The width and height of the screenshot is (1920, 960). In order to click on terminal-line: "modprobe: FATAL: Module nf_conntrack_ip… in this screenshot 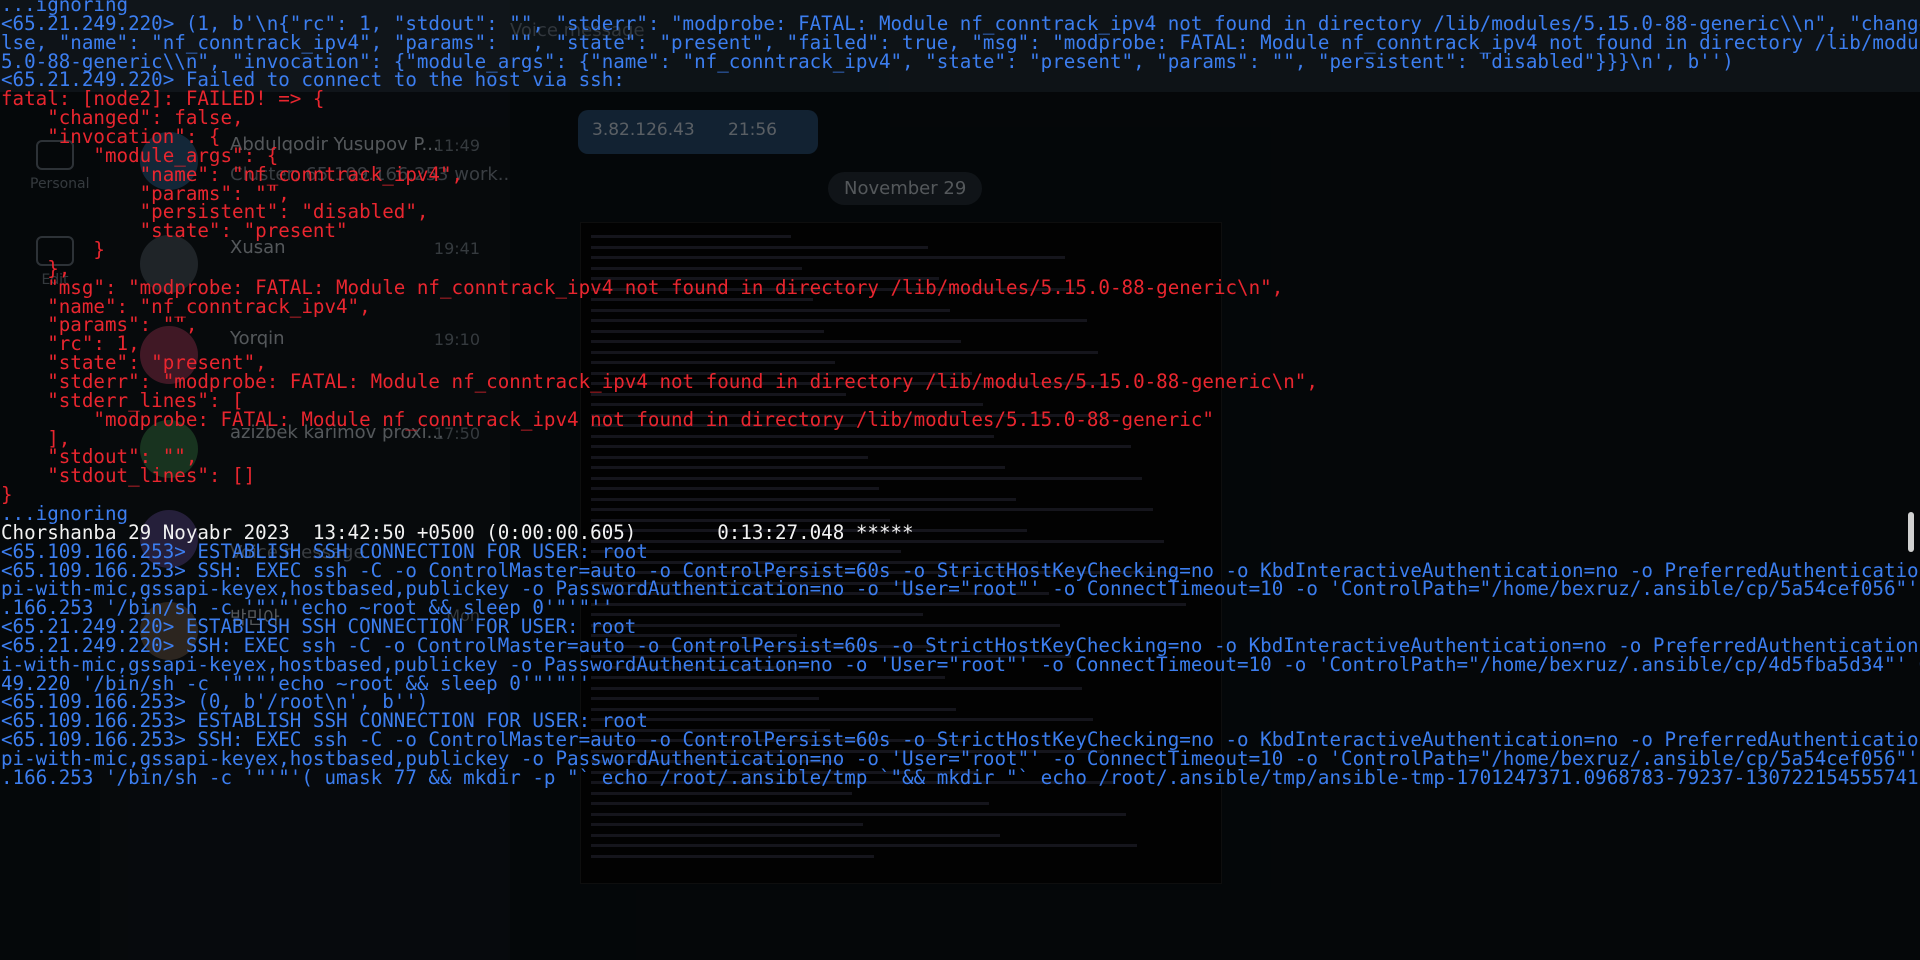, I will do `click(607, 419)`.